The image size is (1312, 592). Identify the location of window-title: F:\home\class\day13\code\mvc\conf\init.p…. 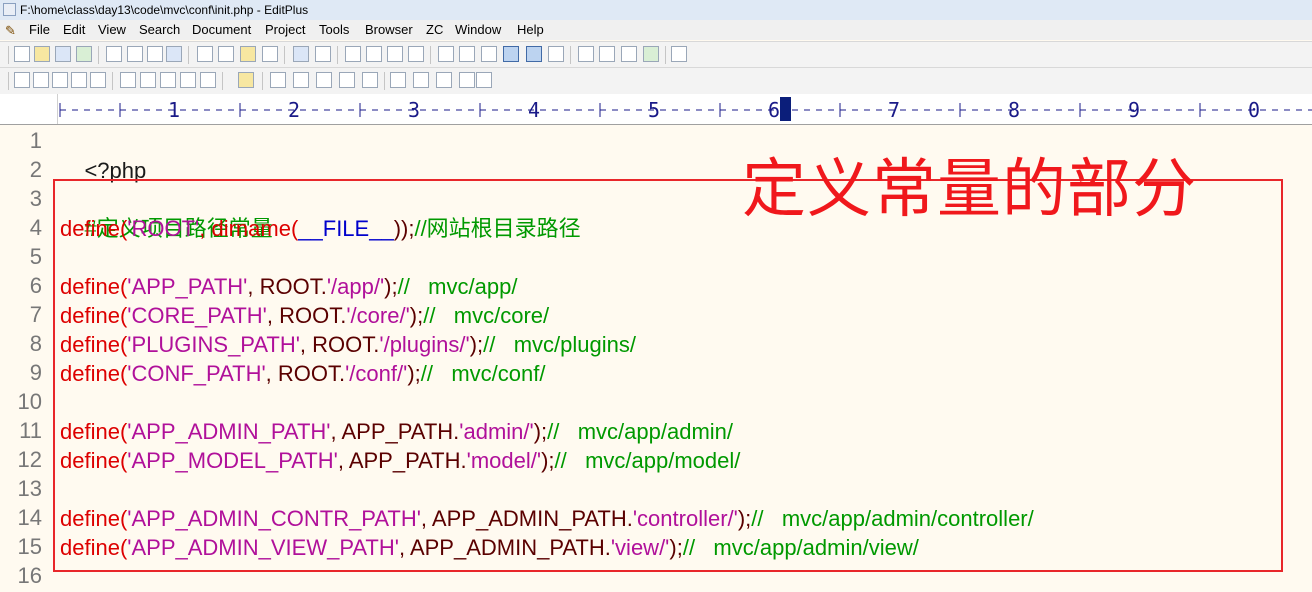
(164, 10).